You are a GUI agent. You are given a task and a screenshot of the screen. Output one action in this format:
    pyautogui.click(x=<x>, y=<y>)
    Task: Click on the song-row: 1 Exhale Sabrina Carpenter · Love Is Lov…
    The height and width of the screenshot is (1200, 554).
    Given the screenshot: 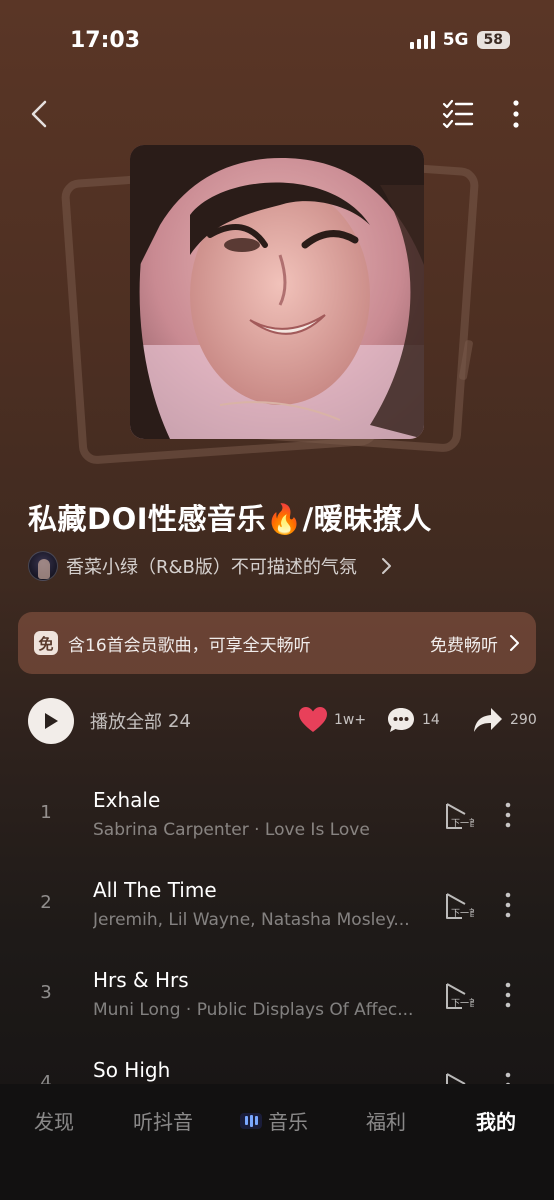 What is the action you would take?
    pyautogui.click(x=277, y=817)
    